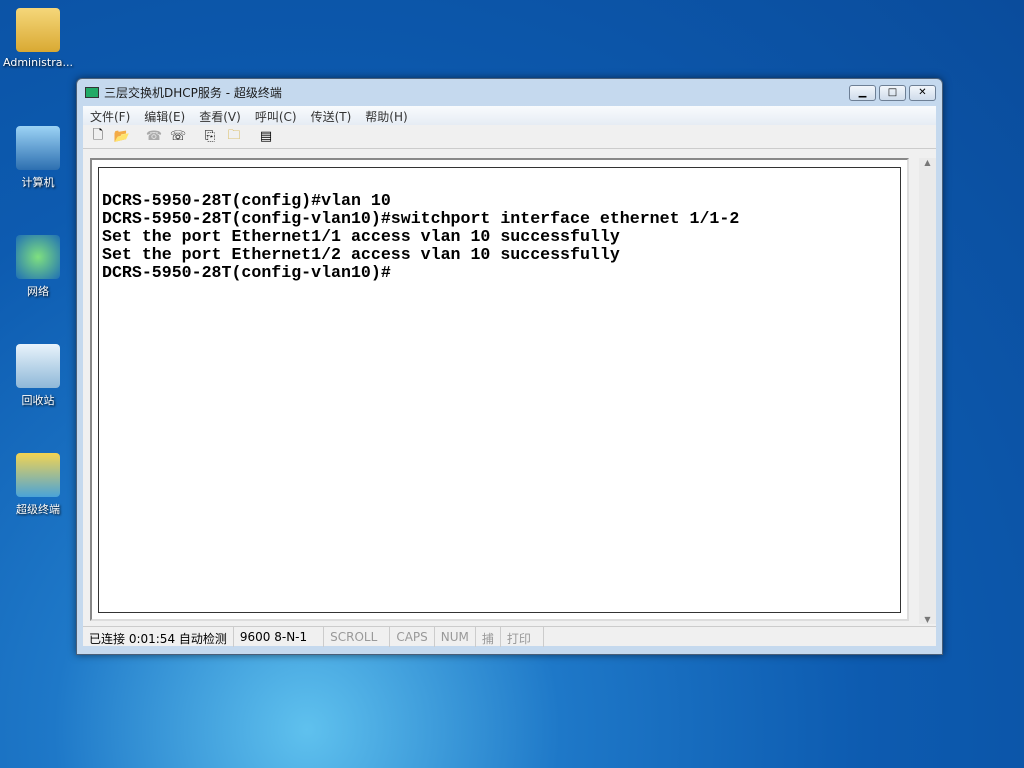 Image resolution: width=1024 pixels, height=768 pixels. I want to click on menu-file: 文件(F), so click(110, 115).